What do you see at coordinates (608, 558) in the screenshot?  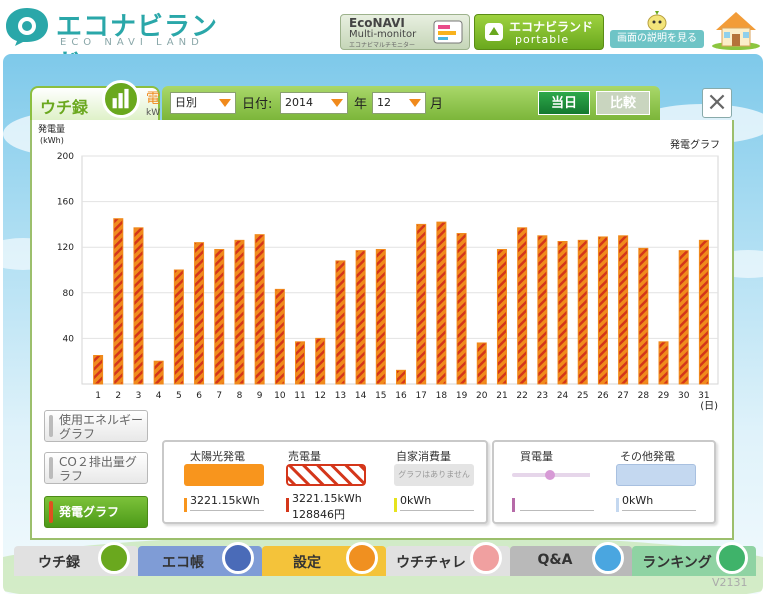 I see `question-icon` at bounding box center [608, 558].